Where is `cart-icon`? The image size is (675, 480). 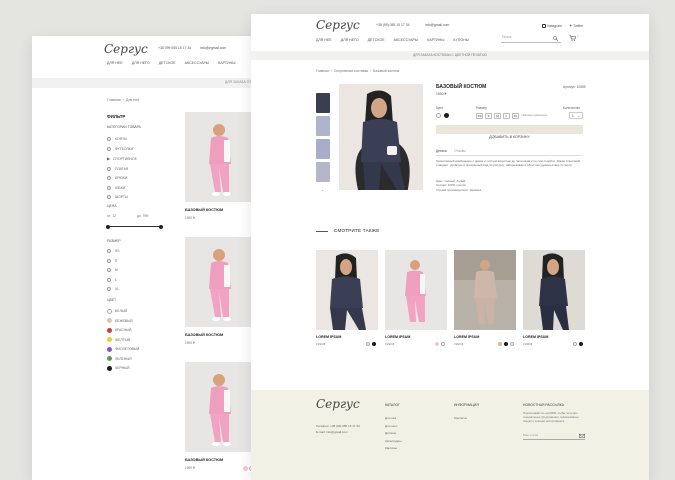 cart-icon is located at coordinates (572, 38).